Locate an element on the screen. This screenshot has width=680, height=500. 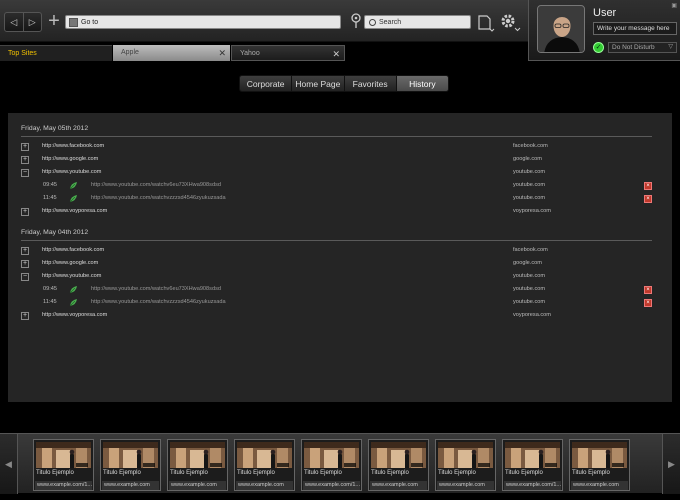
navigation-buttons: ◁ ▷ is located at coordinates (23, 22).